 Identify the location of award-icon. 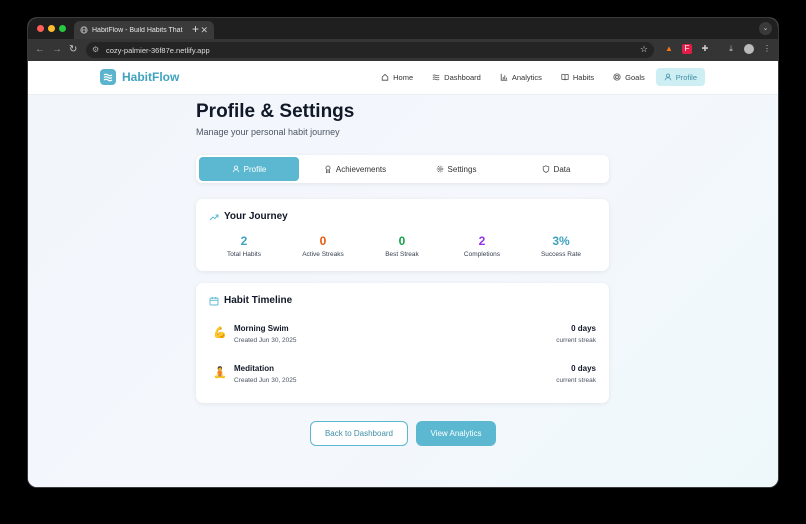
(328, 169).